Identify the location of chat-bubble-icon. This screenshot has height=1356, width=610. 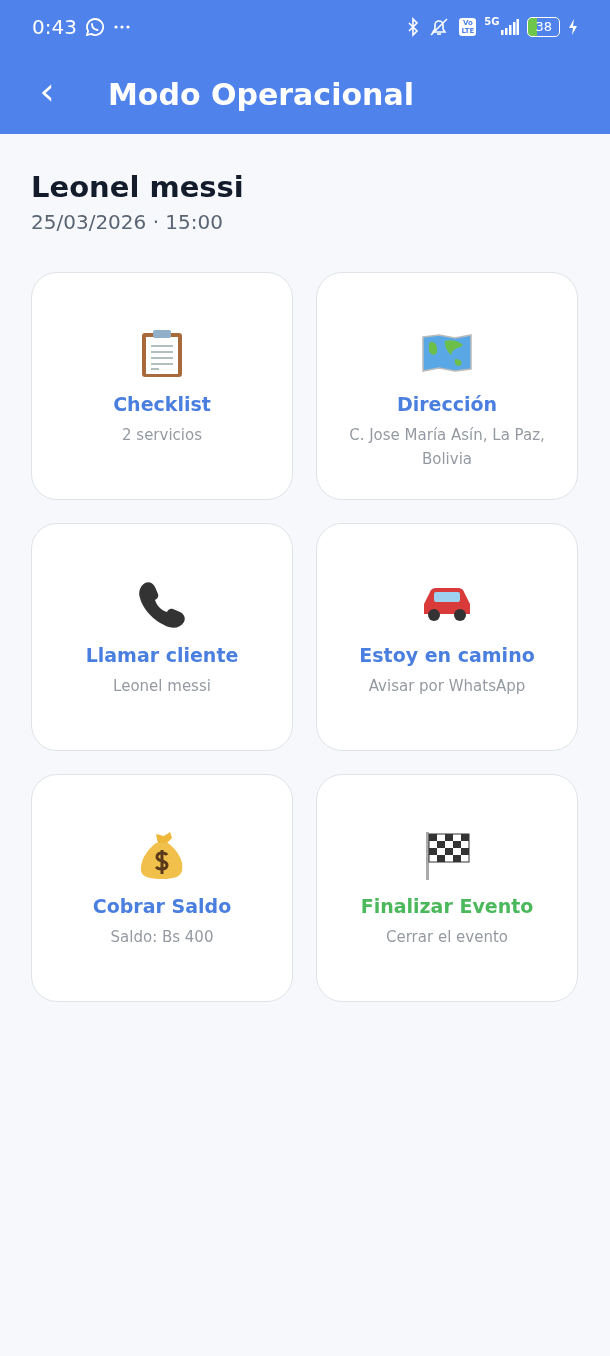
(94, 27).